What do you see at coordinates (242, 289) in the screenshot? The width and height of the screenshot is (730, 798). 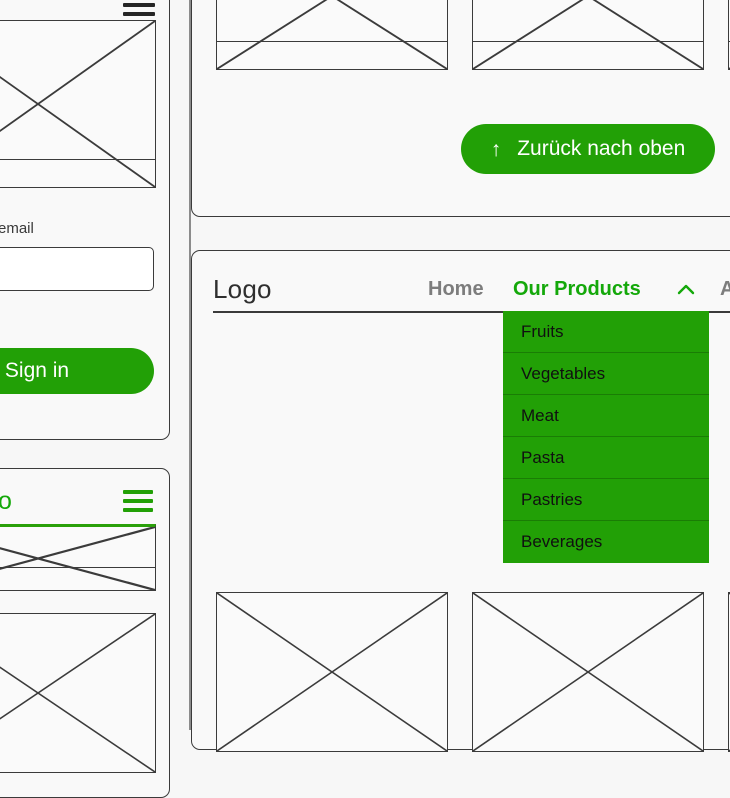 I see `nav-logo: Logo` at bounding box center [242, 289].